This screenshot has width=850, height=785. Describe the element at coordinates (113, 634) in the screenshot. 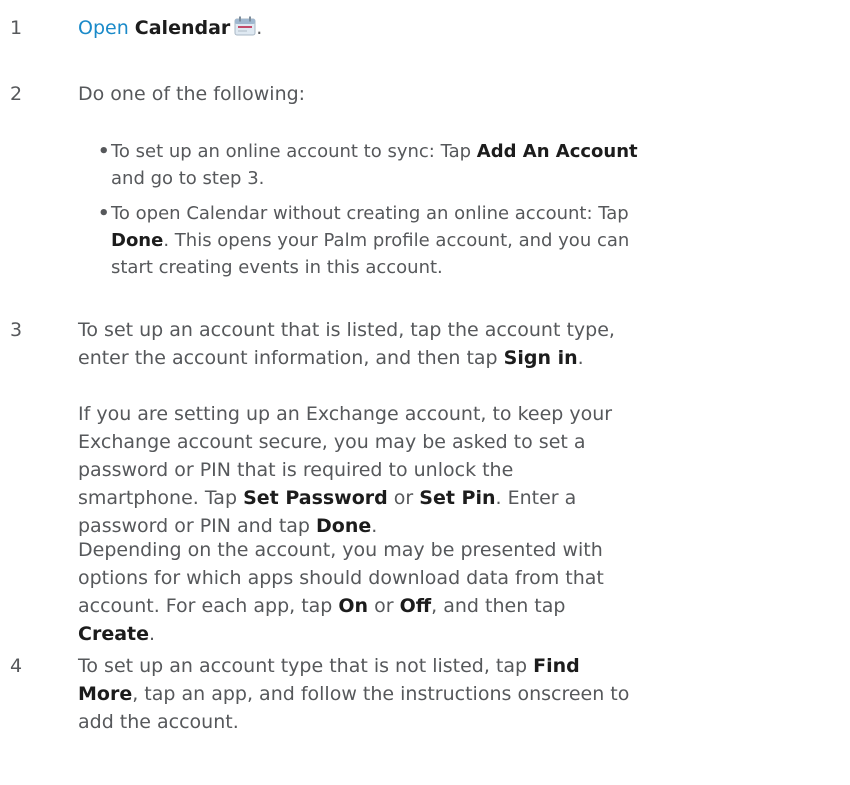

I see `create-label: Create` at that location.